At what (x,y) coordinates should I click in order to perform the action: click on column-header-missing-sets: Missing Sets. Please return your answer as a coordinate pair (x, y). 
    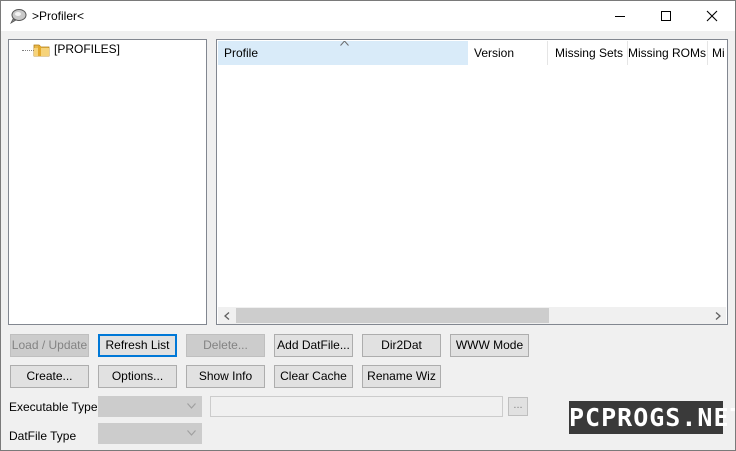
    Looking at the image, I should click on (588, 53).